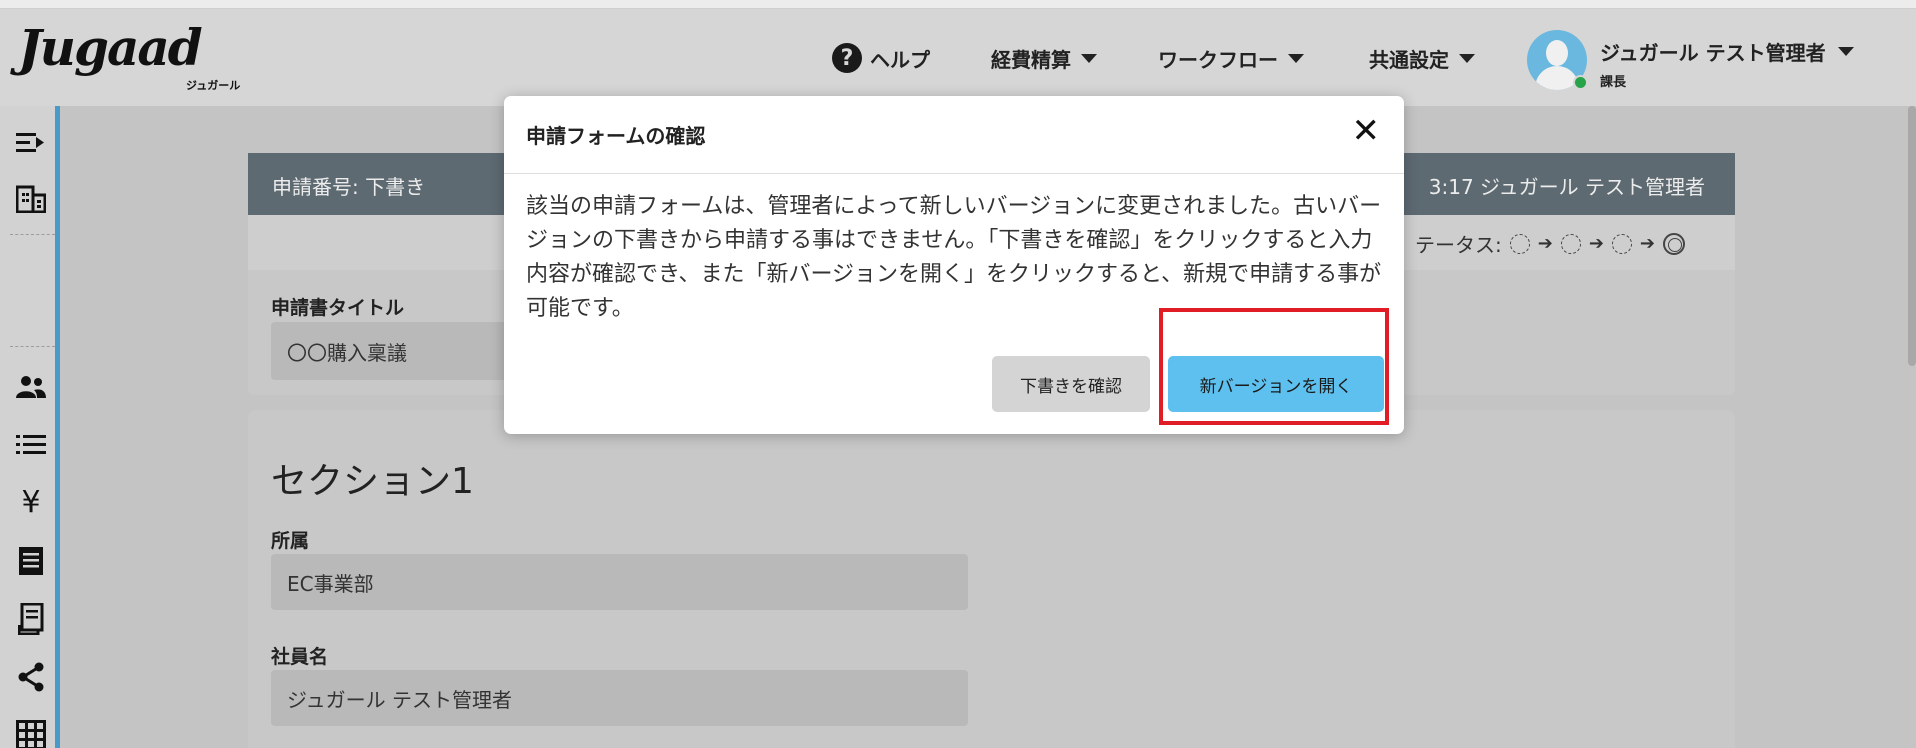 This screenshot has height=748, width=1916. I want to click on logo-subtext: ジュガール, so click(213, 85).